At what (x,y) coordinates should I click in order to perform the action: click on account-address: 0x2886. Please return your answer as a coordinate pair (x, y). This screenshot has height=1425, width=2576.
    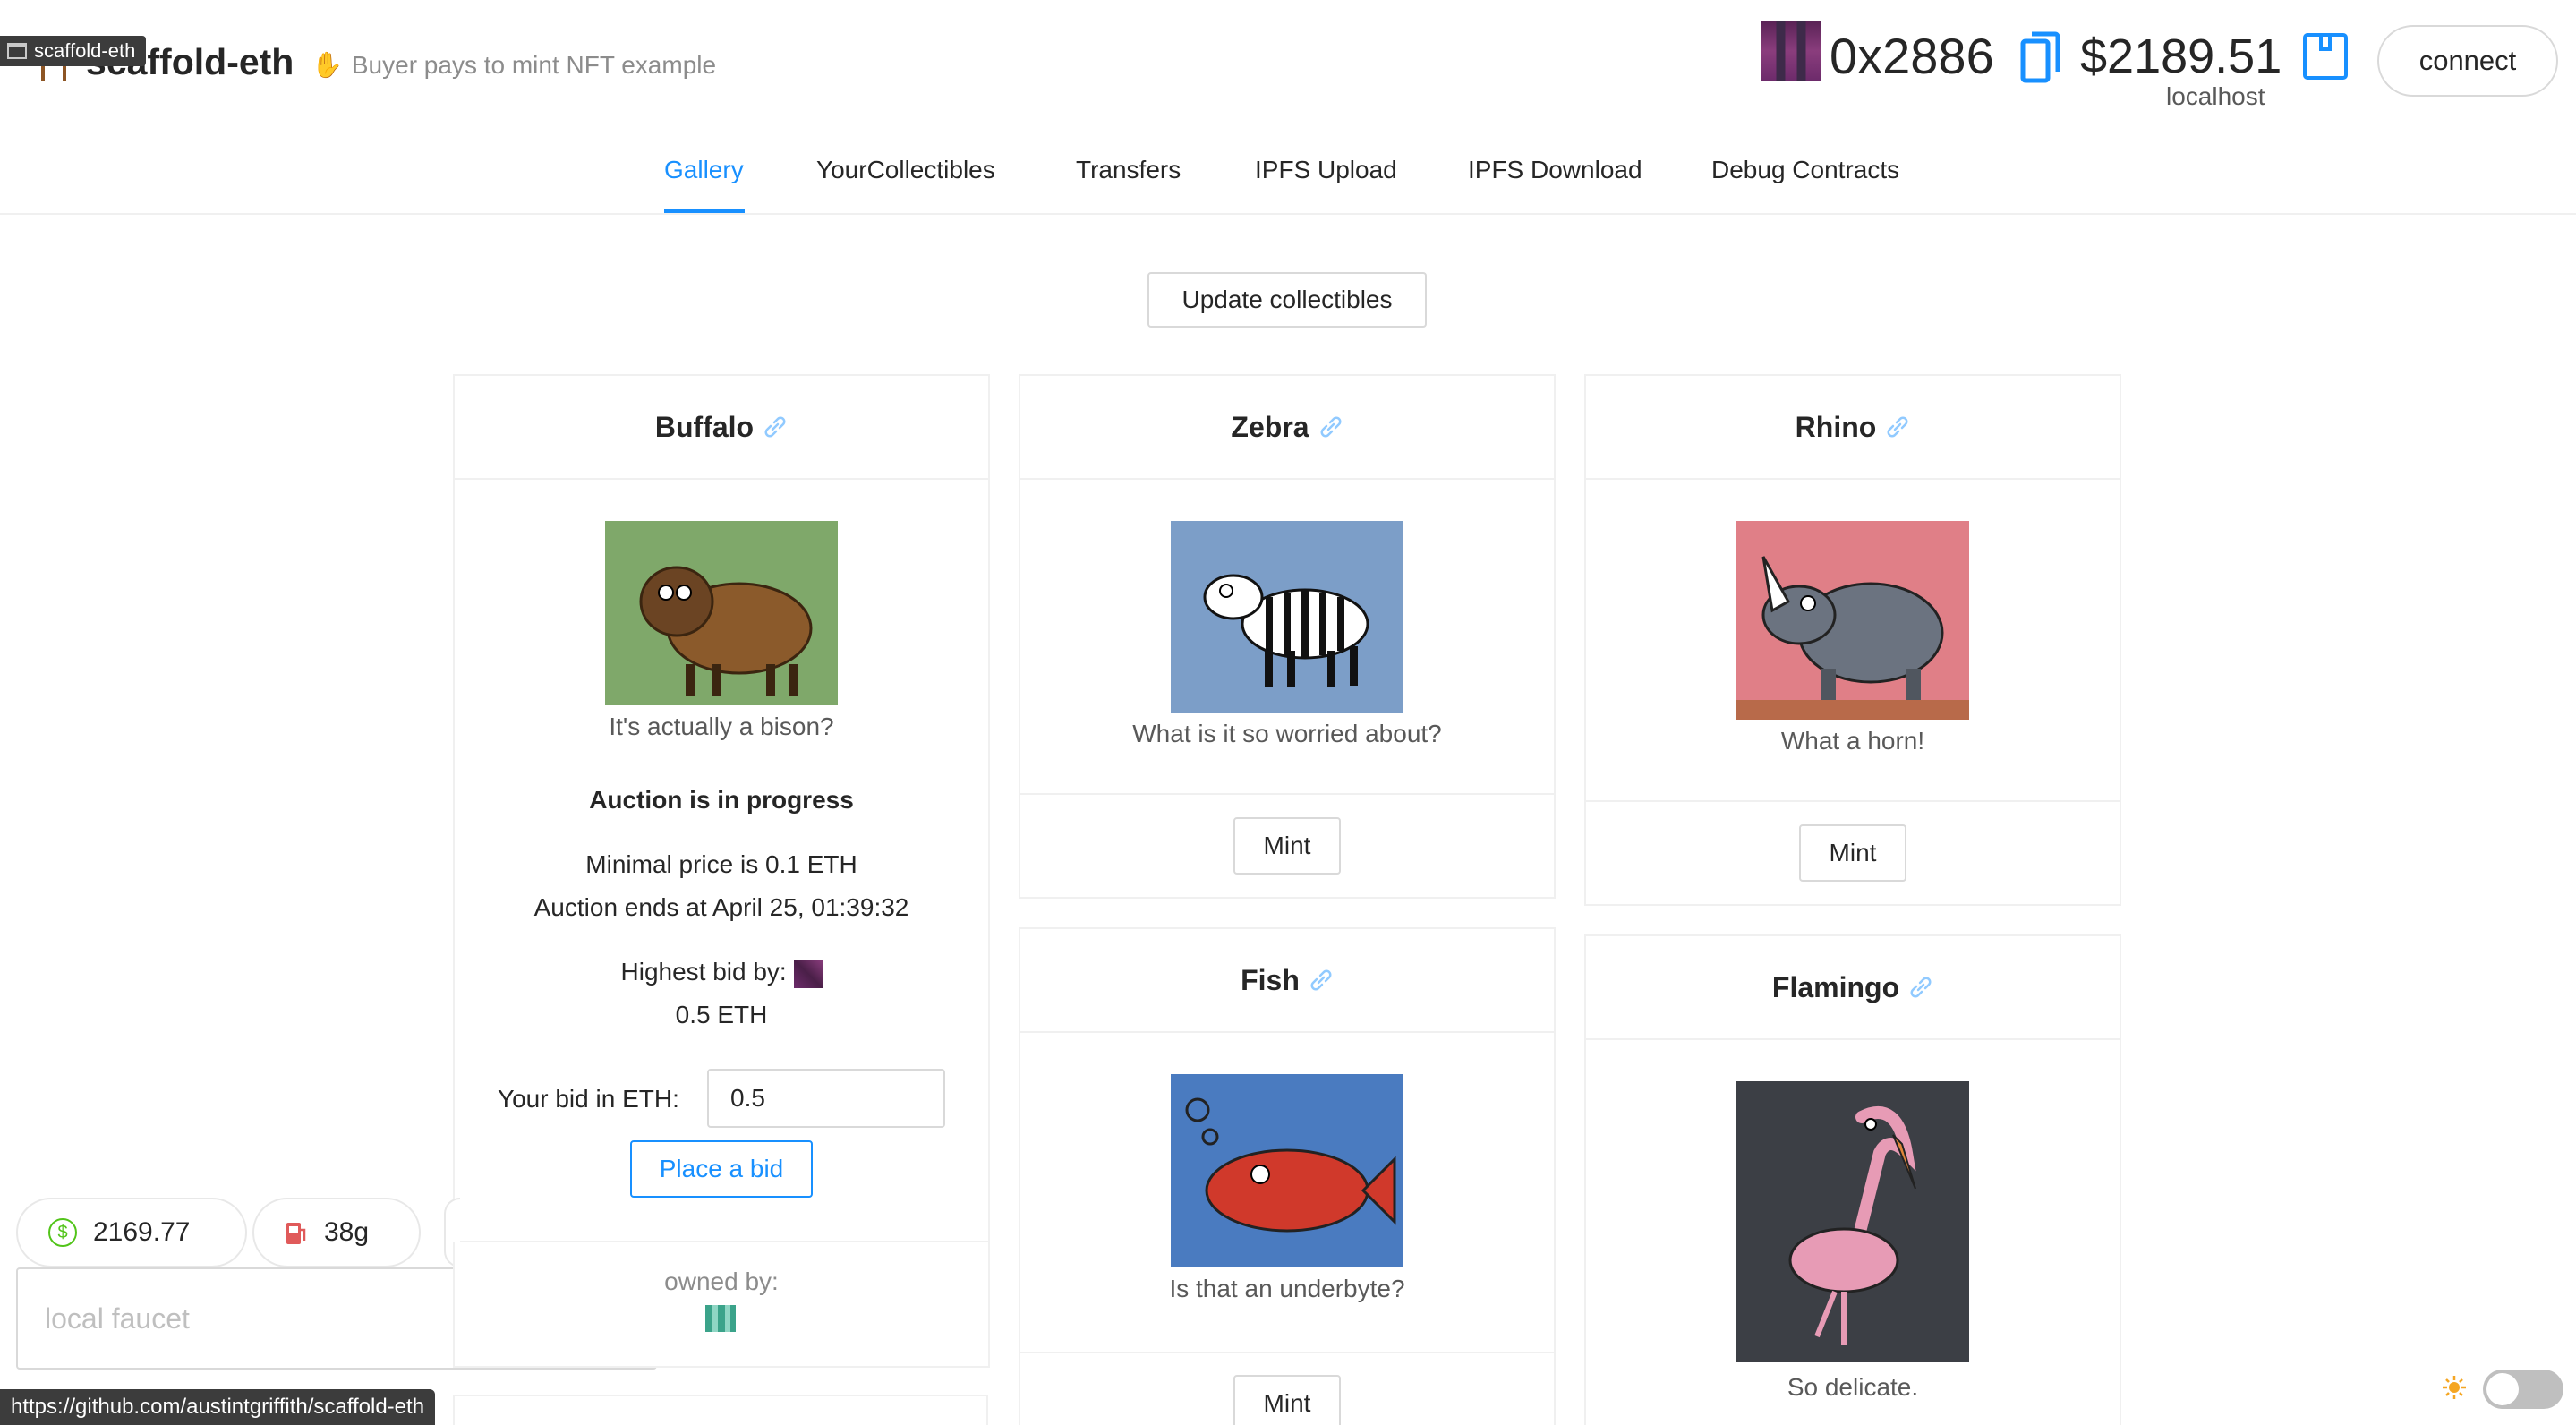
    Looking at the image, I should click on (1912, 56).